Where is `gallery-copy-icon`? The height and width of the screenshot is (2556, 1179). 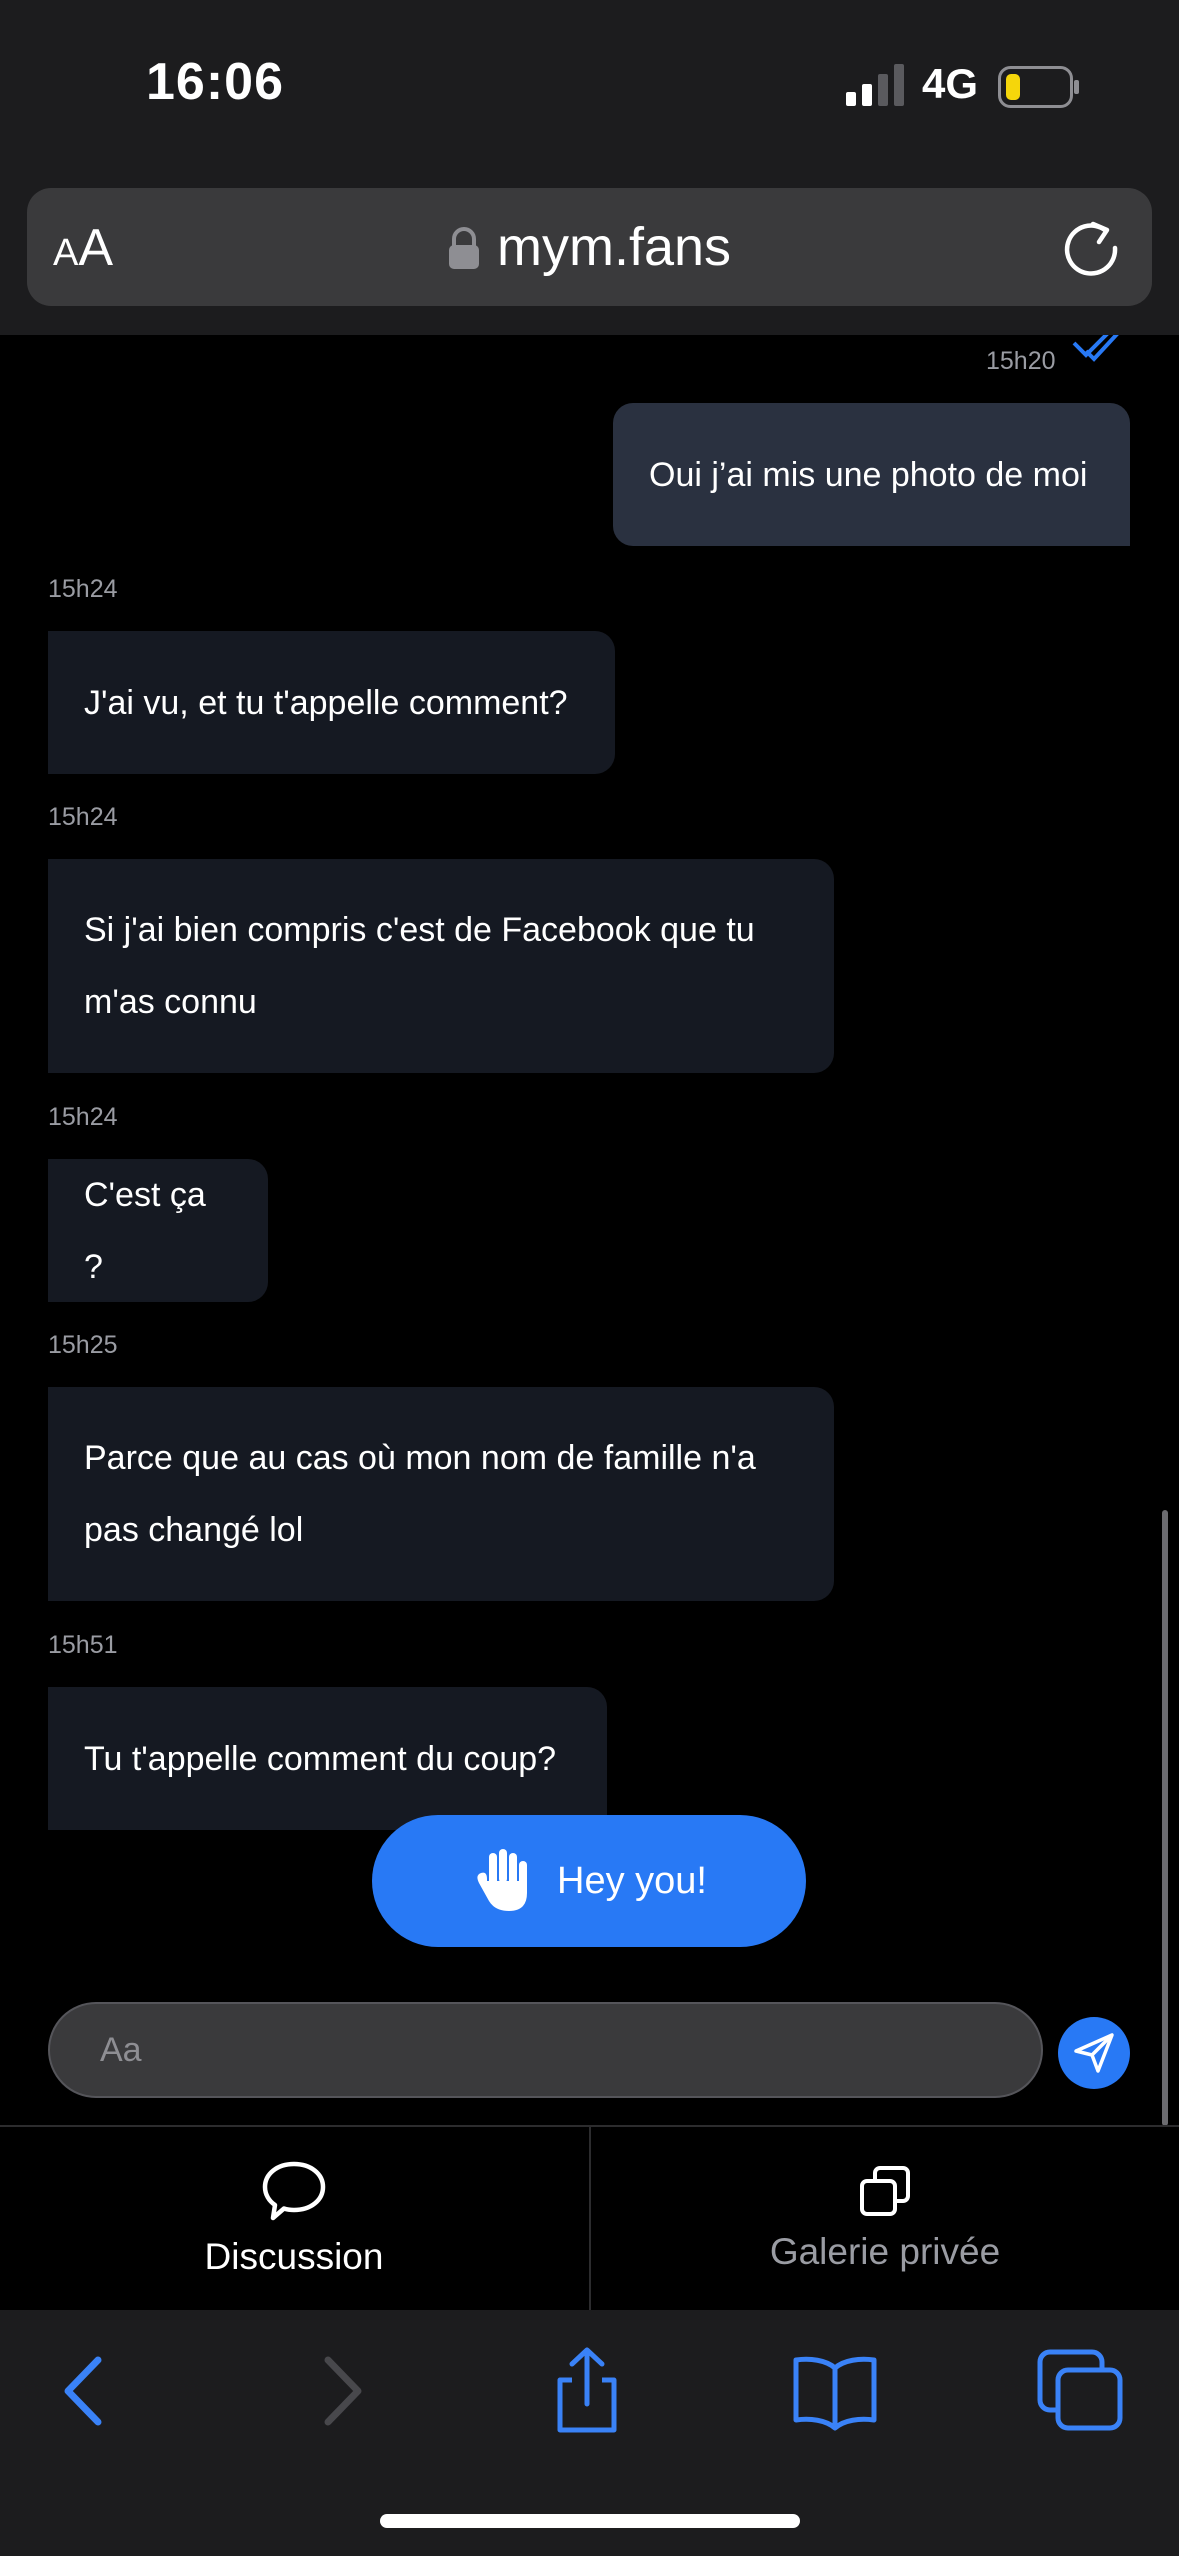 gallery-copy-icon is located at coordinates (885, 2190).